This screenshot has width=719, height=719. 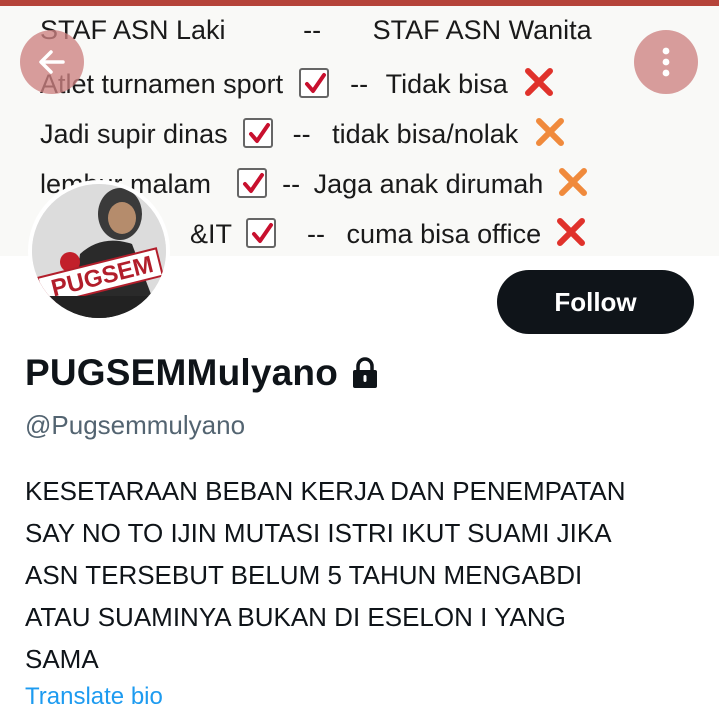 I want to click on banner-line-3: Jadi supir dinas -- tidak bisa/nolak, so click(x=303, y=133).